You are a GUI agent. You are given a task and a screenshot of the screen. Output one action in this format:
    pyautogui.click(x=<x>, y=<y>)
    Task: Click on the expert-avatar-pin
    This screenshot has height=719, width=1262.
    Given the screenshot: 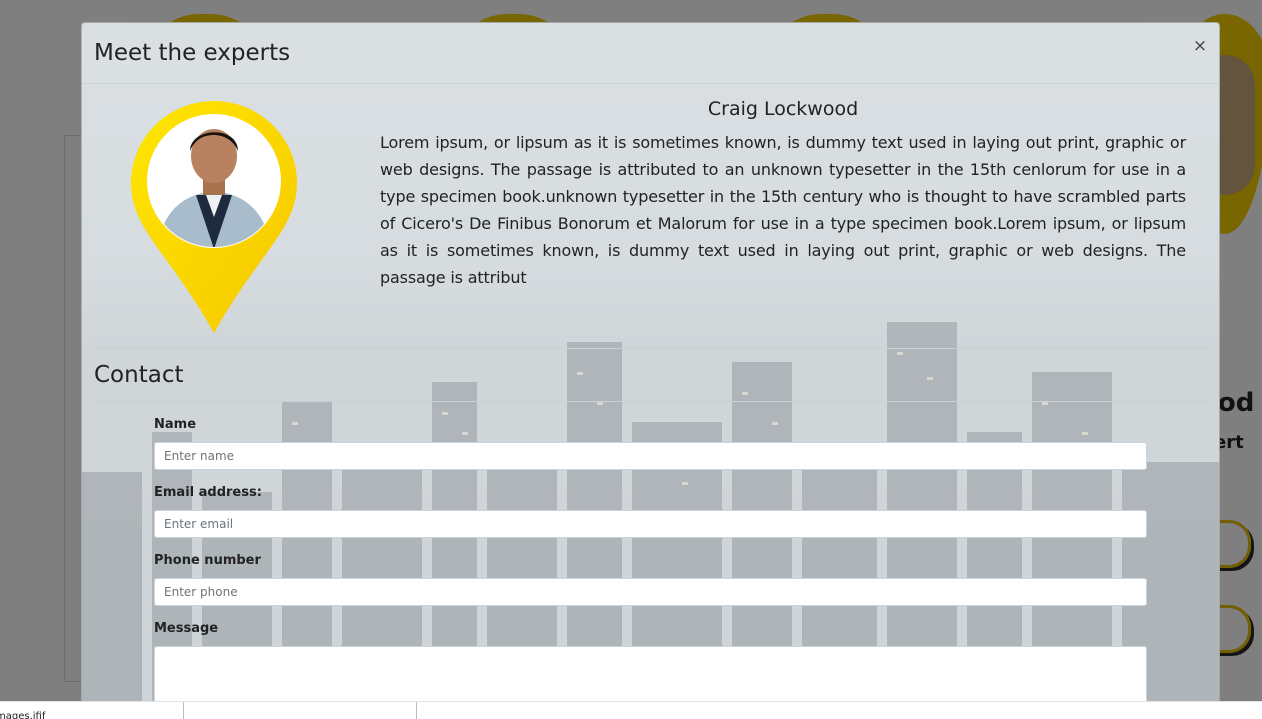 What is the action you would take?
    pyautogui.click(x=215, y=217)
    